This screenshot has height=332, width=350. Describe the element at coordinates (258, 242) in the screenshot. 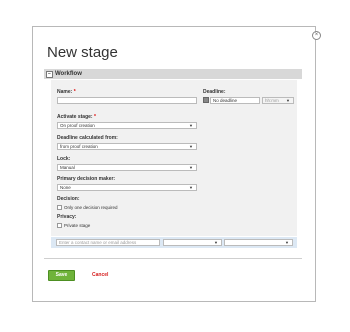

I see `contact-option-select: ▼` at that location.